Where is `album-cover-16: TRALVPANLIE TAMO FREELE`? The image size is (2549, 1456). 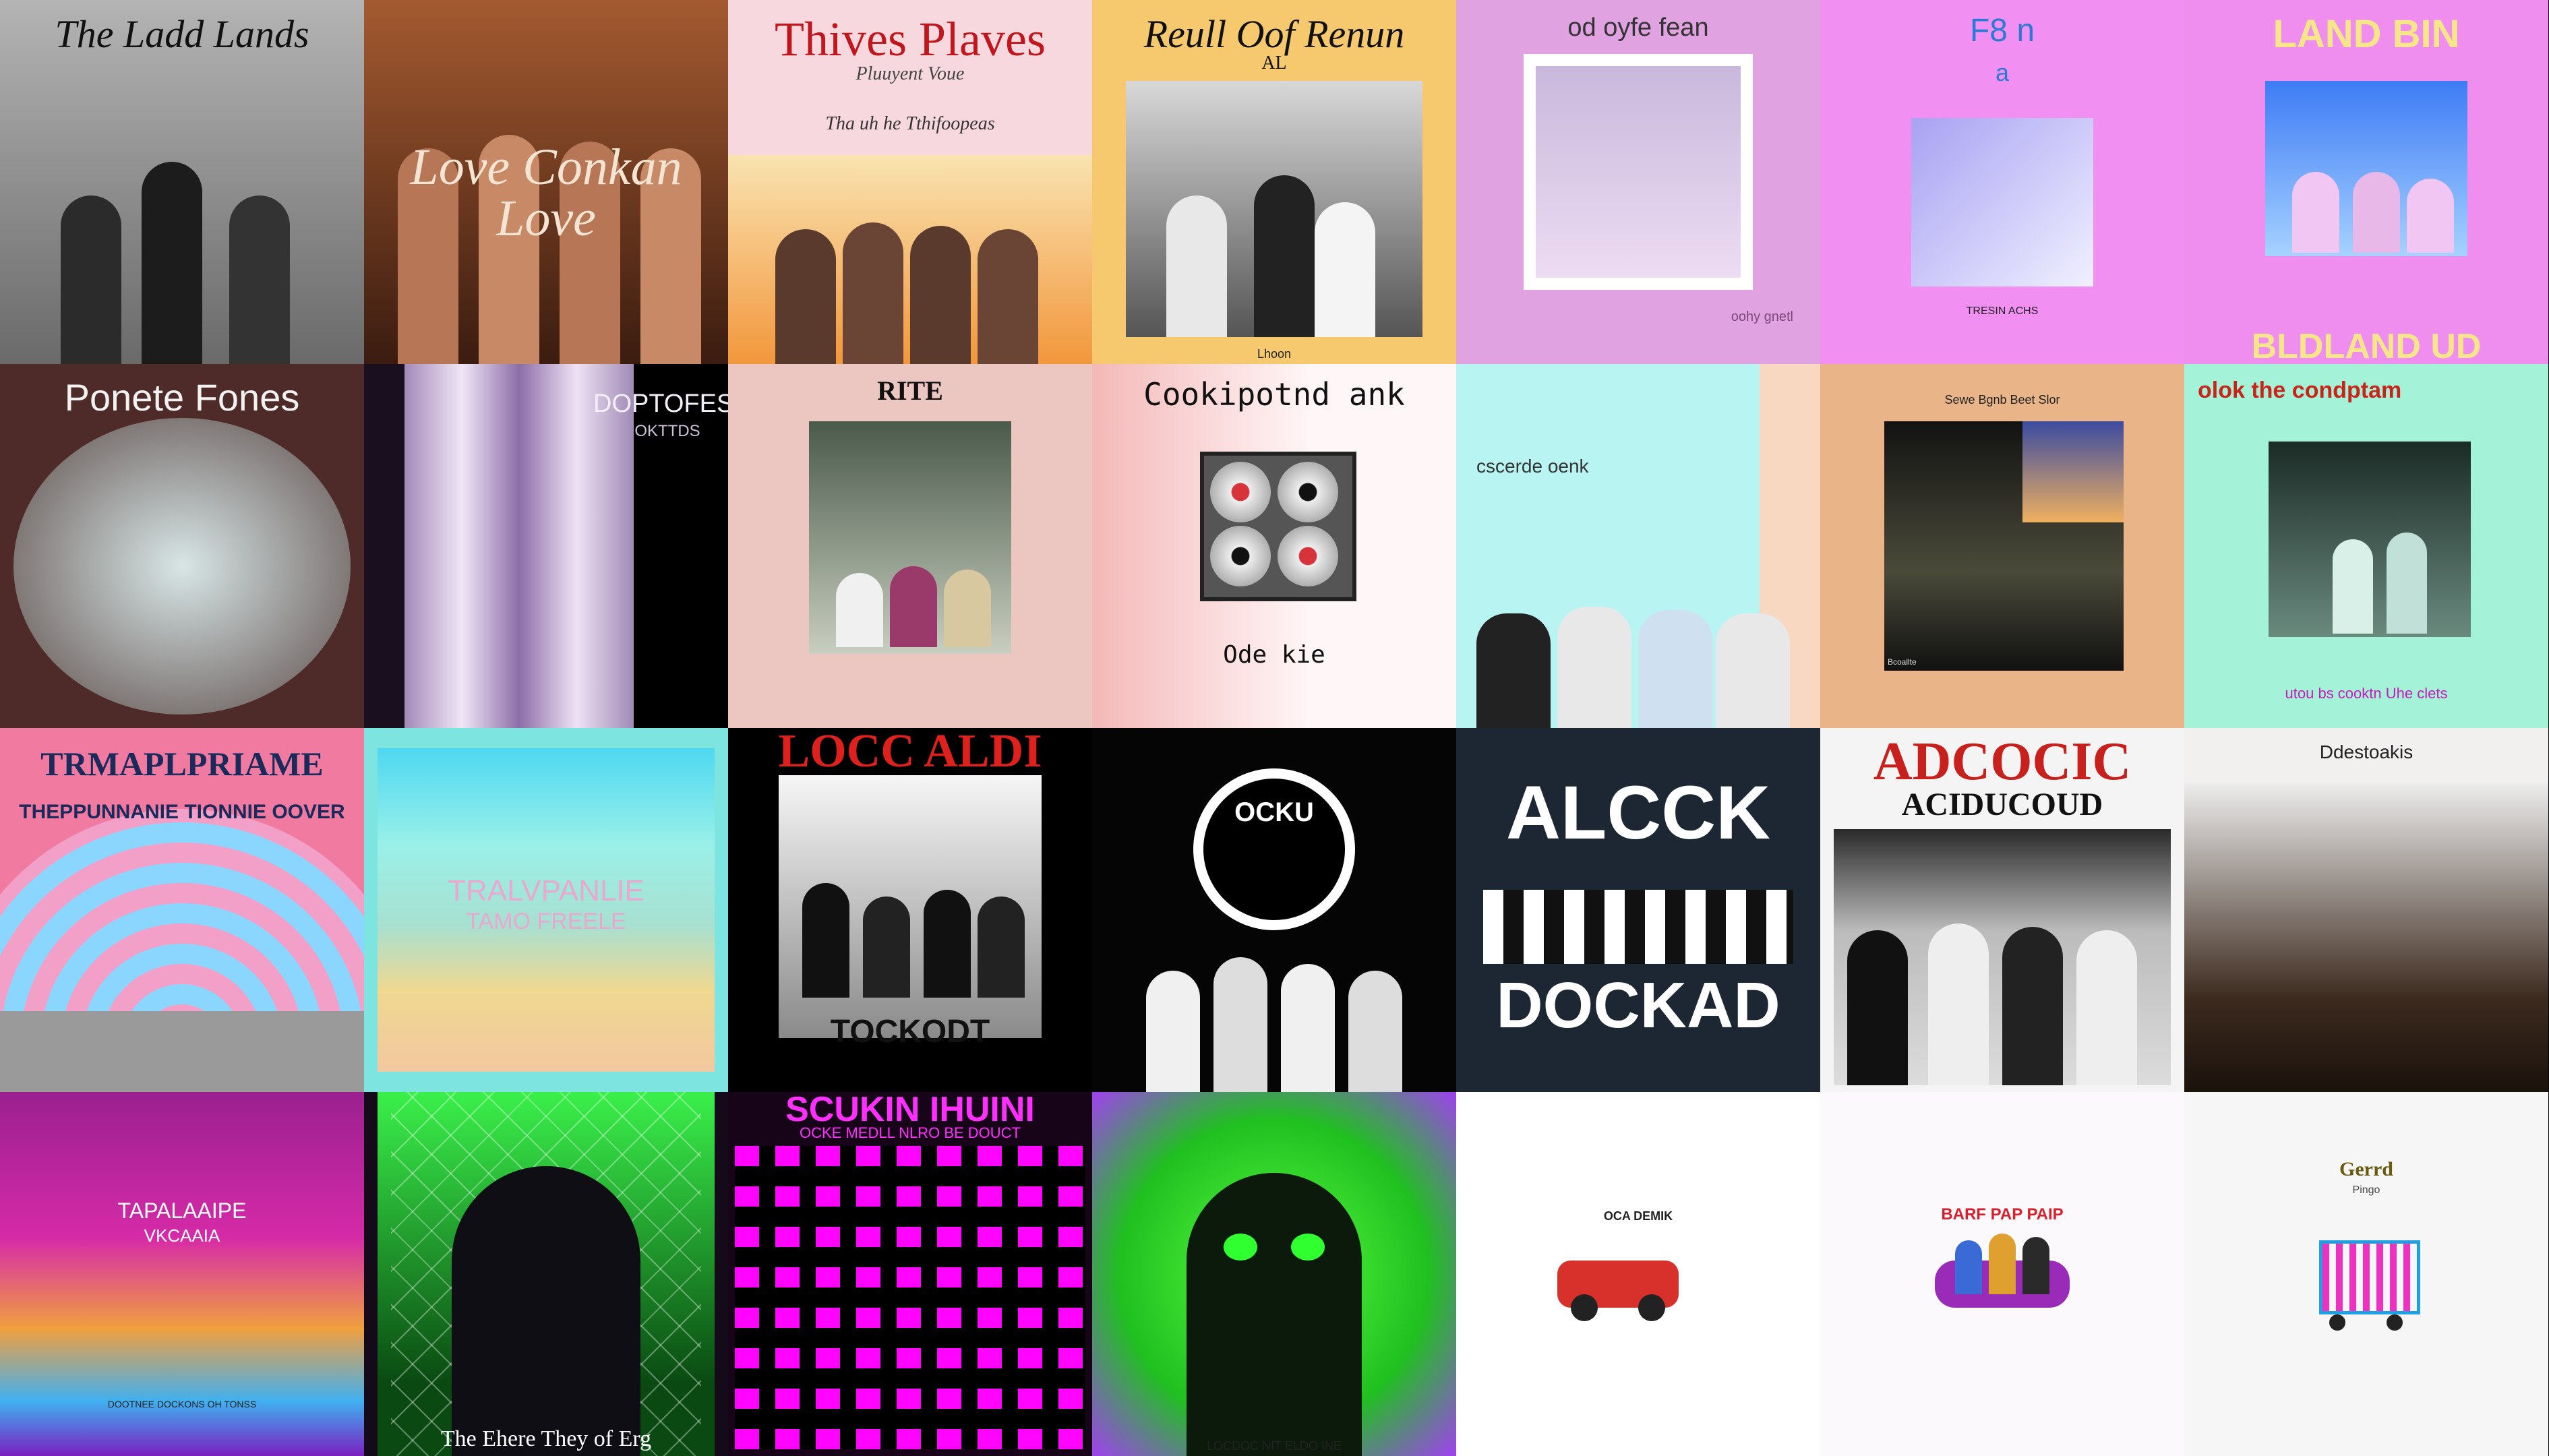 album-cover-16: TRALVPANLIE TAMO FREELE is located at coordinates (546, 910).